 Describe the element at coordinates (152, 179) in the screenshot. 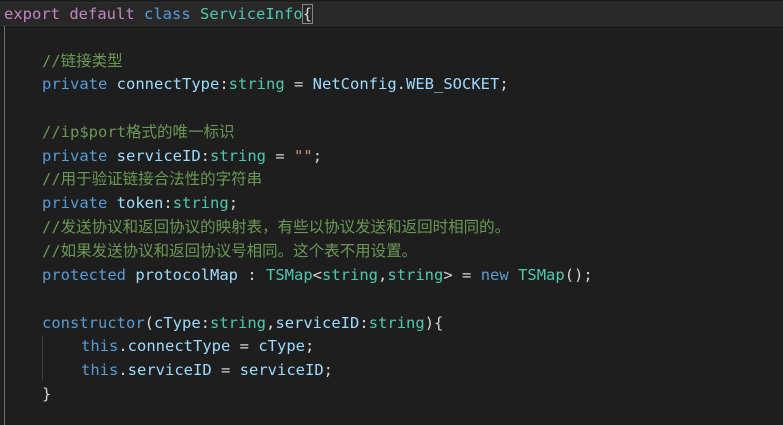

I see `code-token: //用于验证链接合法性的字符串` at that location.